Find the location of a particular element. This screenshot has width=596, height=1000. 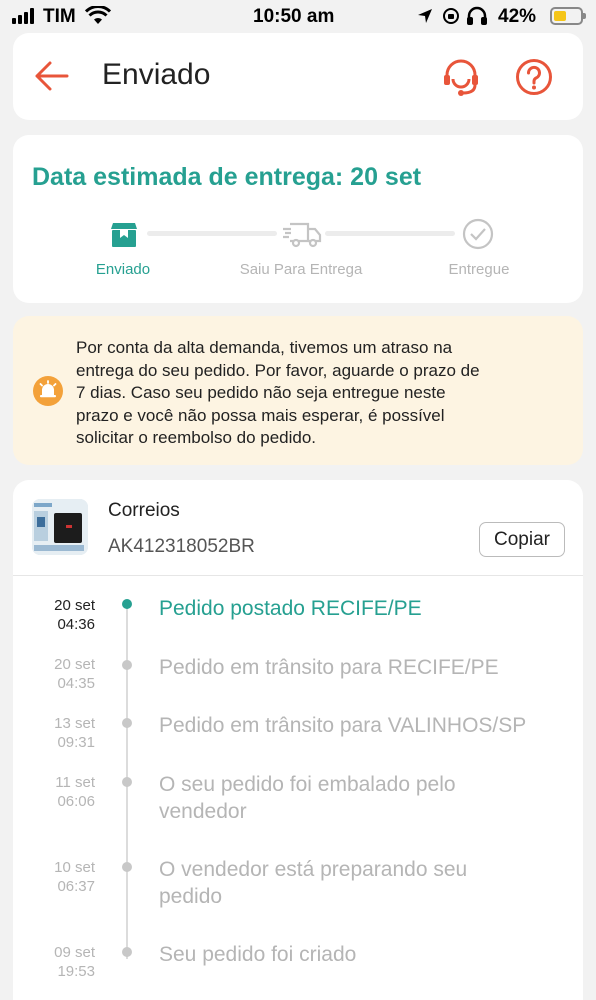

status-bar: TIM 10:50 am 42% is located at coordinates (298, 16).